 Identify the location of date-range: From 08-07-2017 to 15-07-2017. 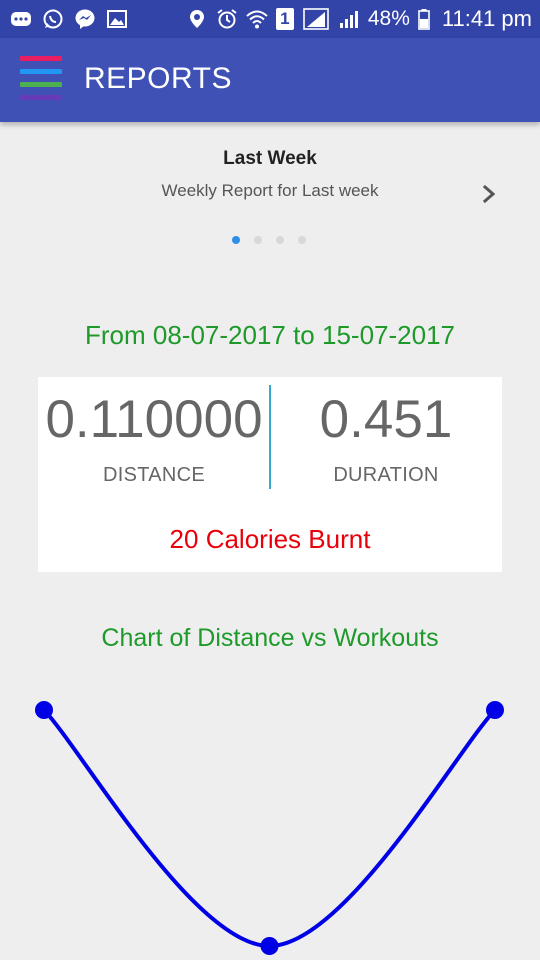
(269, 335).